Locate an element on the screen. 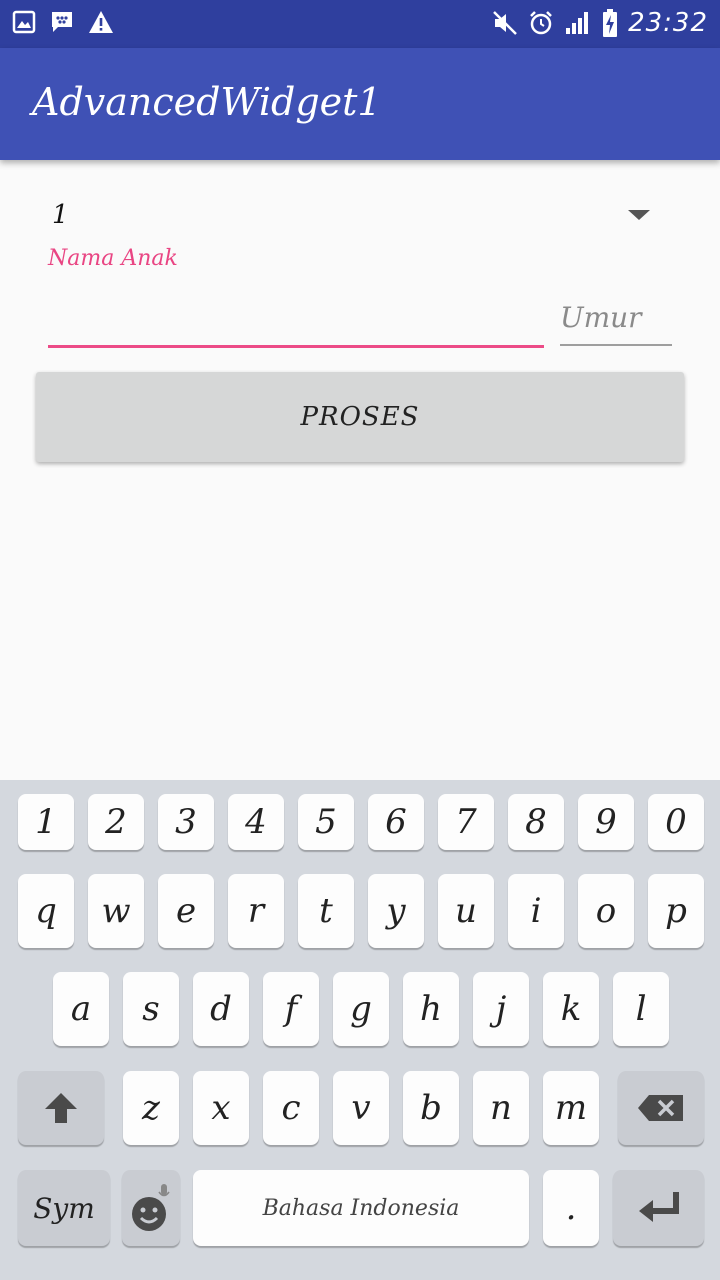 This screenshot has height=1280, width=720. key-x: x is located at coordinates (221, 1108).